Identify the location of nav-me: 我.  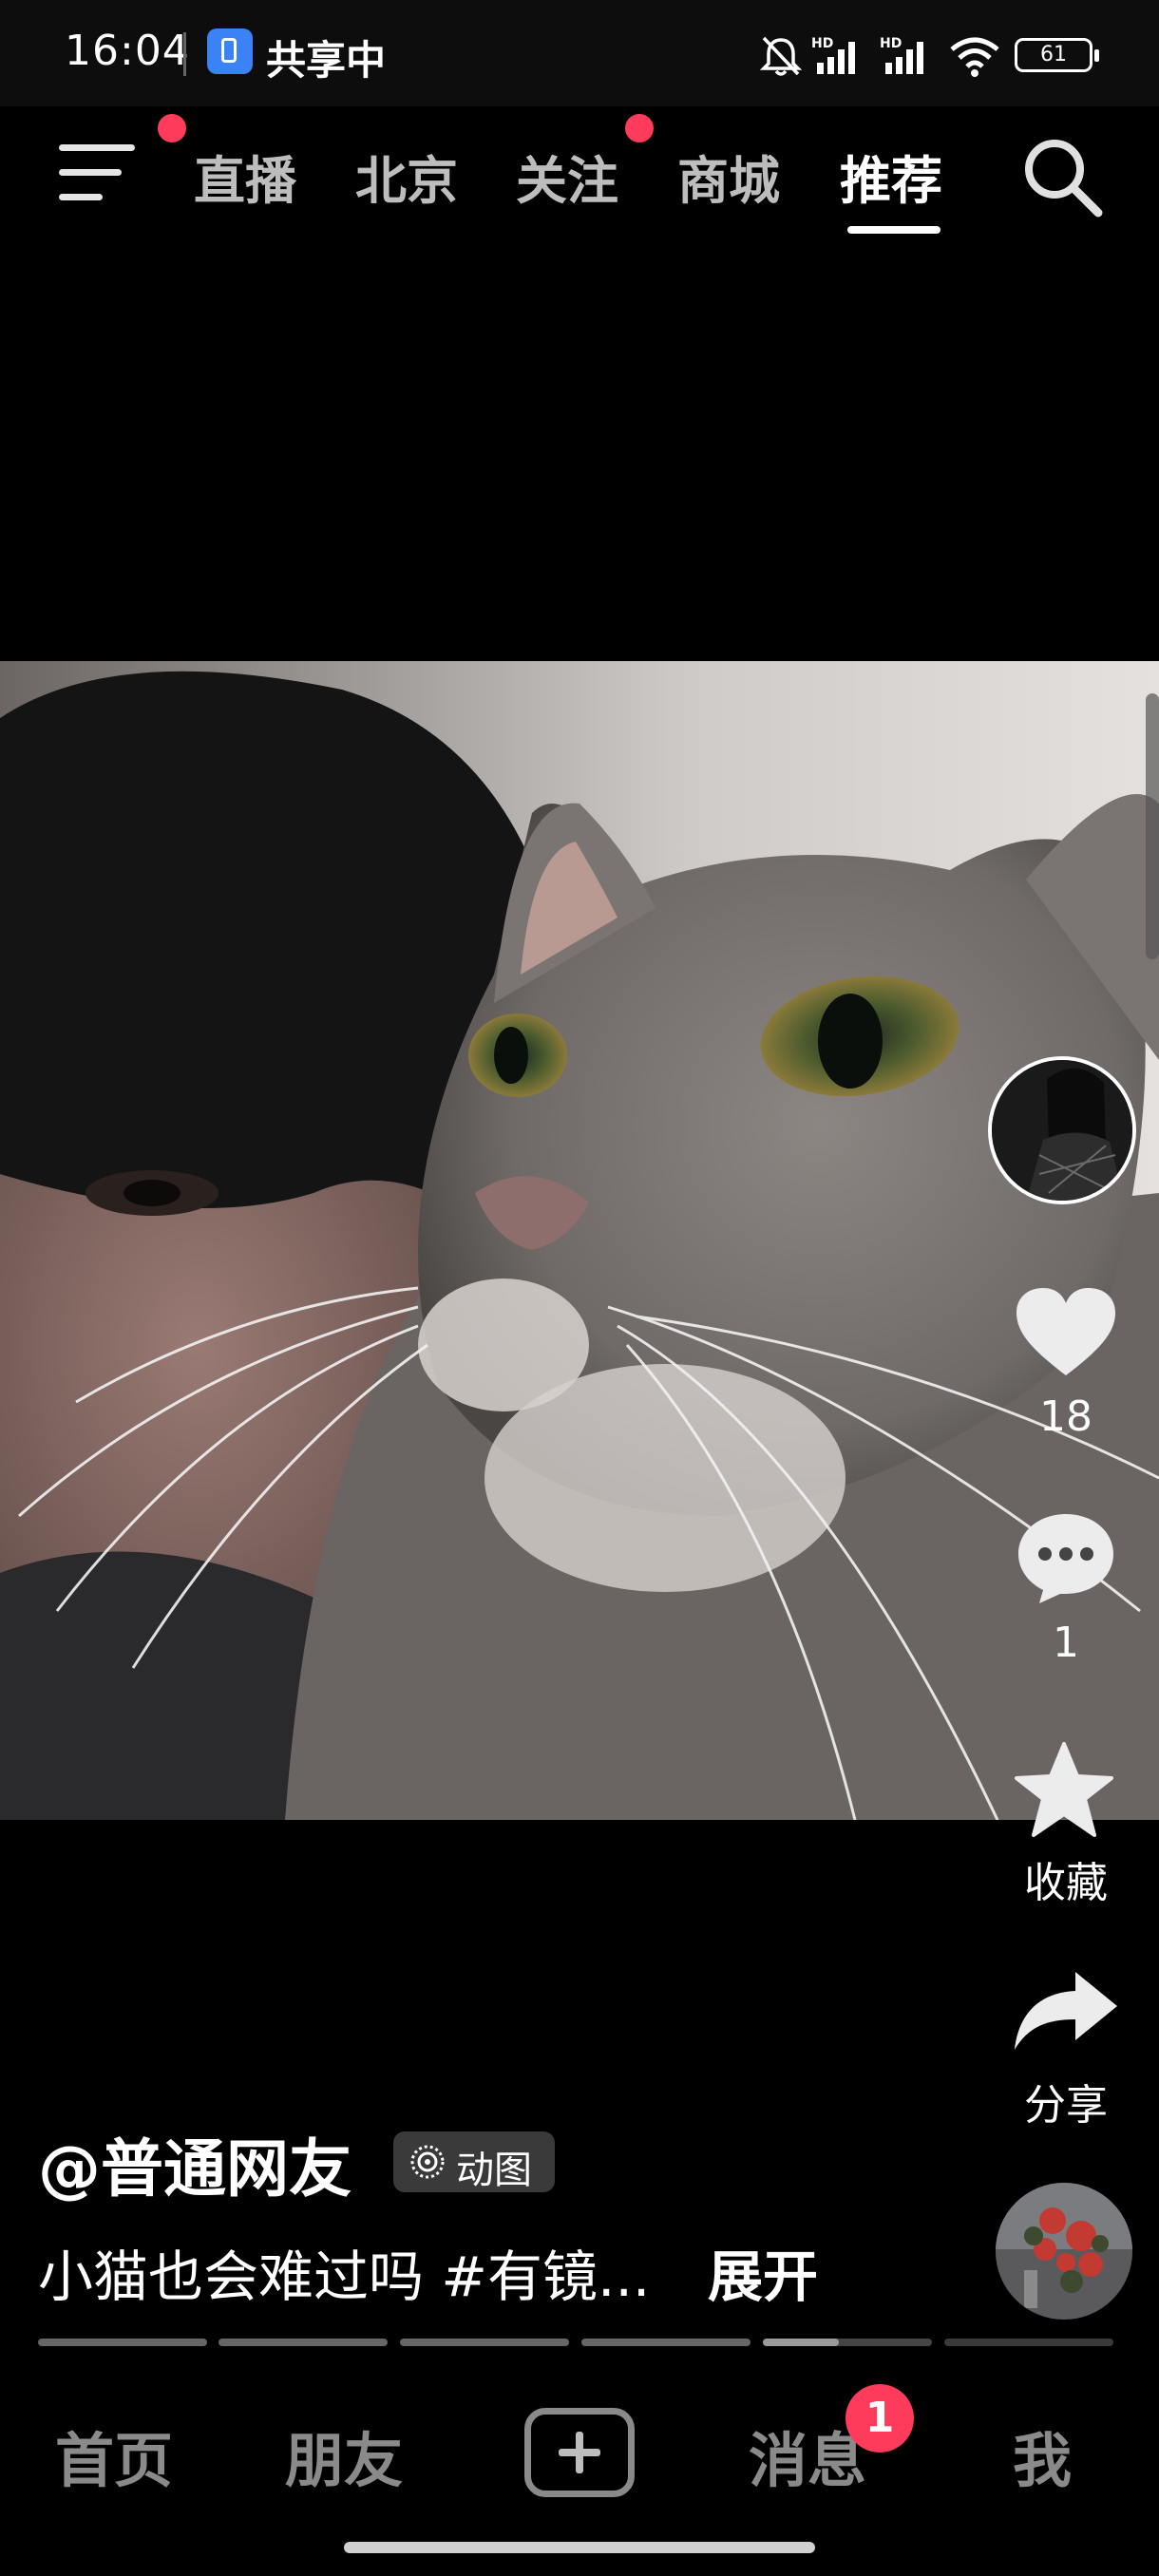
(1042, 2455).